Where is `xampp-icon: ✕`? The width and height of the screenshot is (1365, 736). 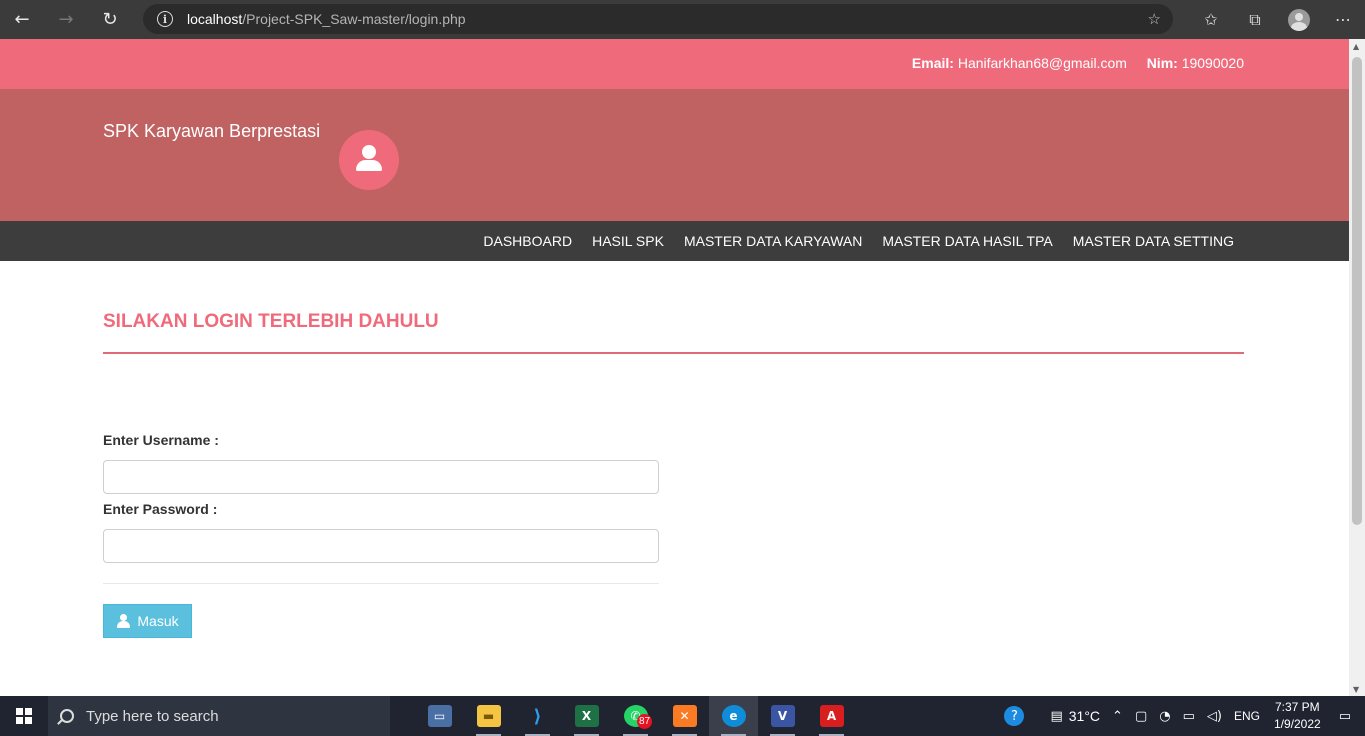 xampp-icon: ✕ is located at coordinates (684, 716).